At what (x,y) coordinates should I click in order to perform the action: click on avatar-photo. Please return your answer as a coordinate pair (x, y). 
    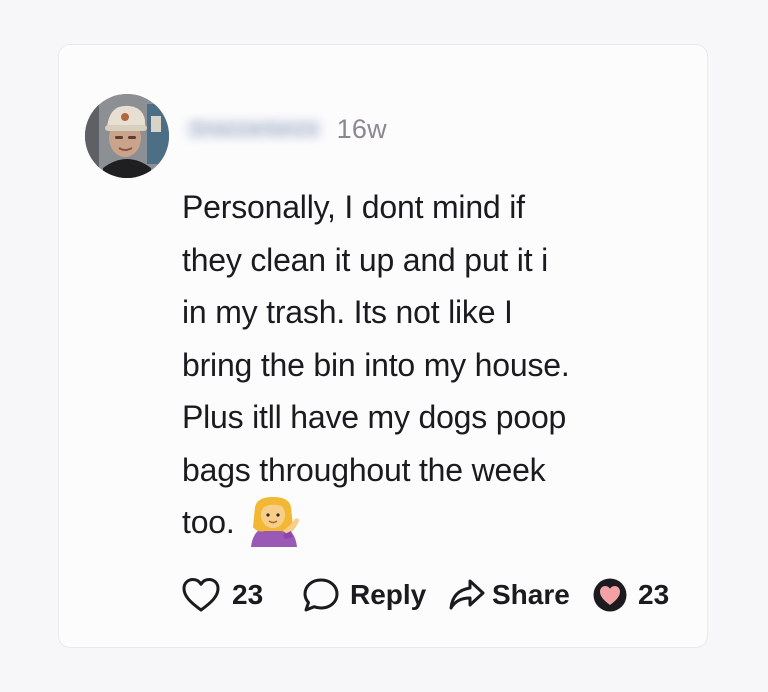
    Looking at the image, I should click on (127, 136).